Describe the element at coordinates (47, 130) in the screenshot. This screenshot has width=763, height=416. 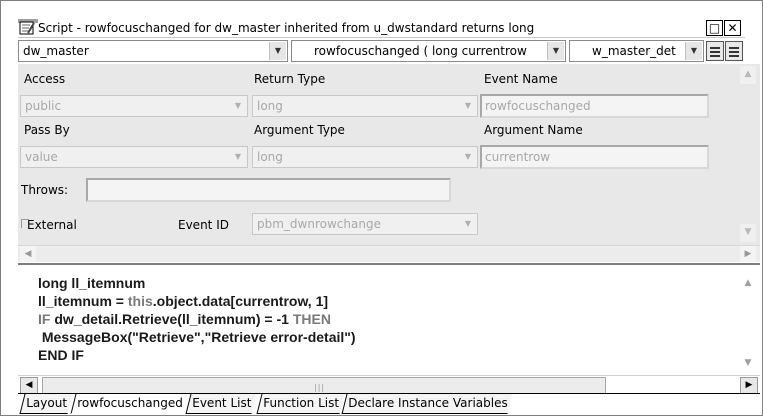
I see `pass-by-label: Pass By` at that location.